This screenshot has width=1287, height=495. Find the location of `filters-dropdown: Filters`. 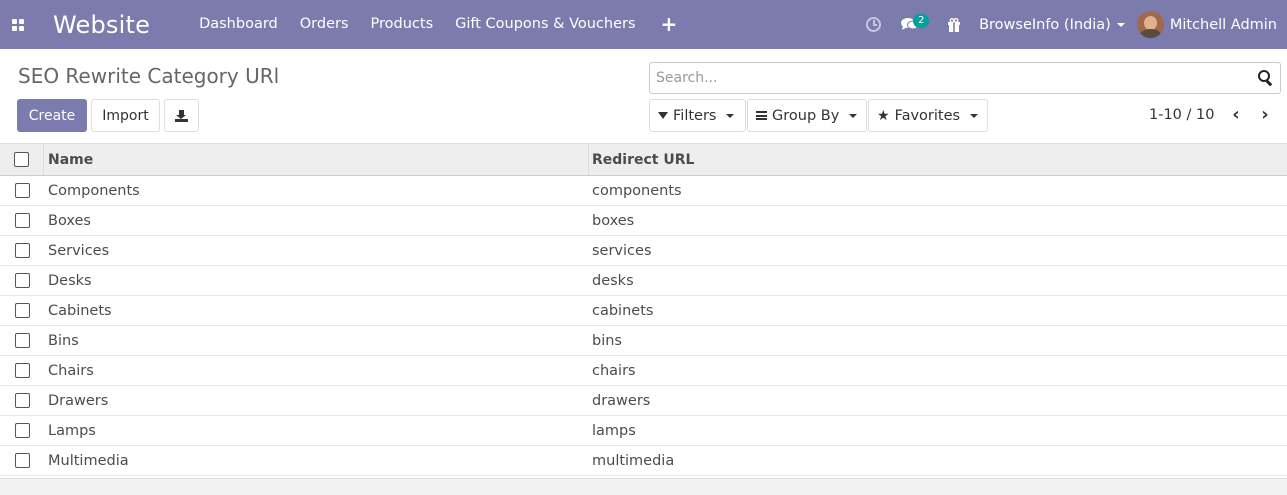

filters-dropdown: Filters is located at coordinates (697, 115).